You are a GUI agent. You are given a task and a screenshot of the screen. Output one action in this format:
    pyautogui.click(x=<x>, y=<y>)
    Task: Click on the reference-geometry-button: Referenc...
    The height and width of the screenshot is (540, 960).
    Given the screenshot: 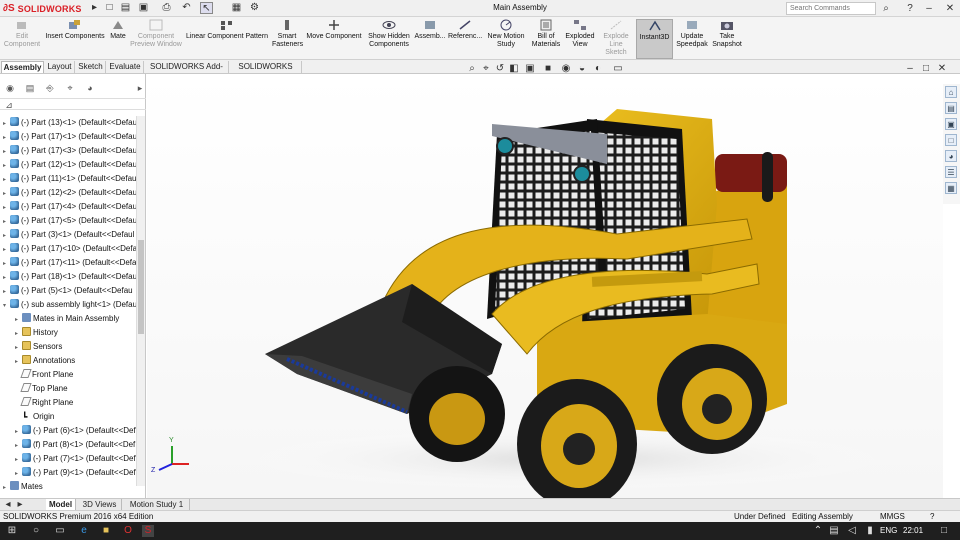 What is the action you would take?
    pyautogui.click(x=465, y=39)
    